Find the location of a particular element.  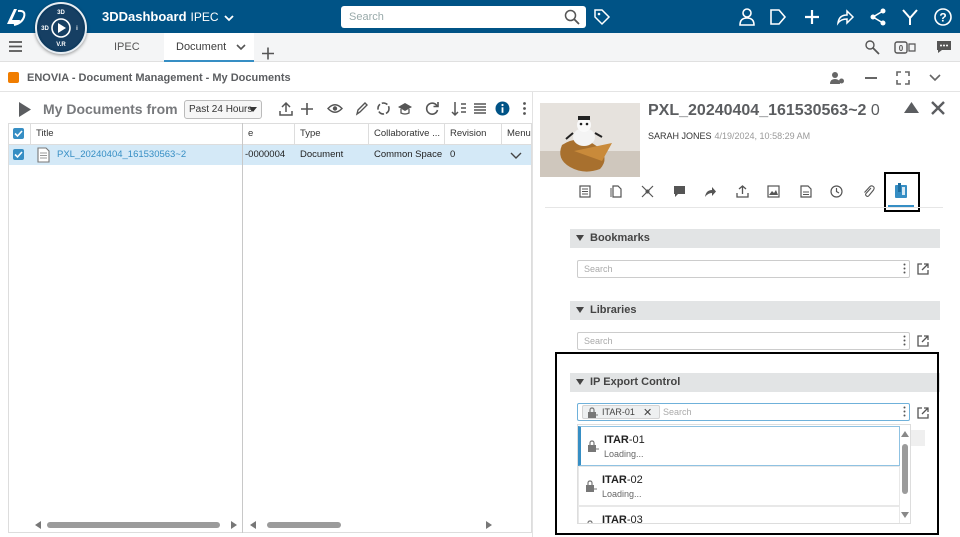

tab-ipec: IPEC is located at coordinates (127, 47).